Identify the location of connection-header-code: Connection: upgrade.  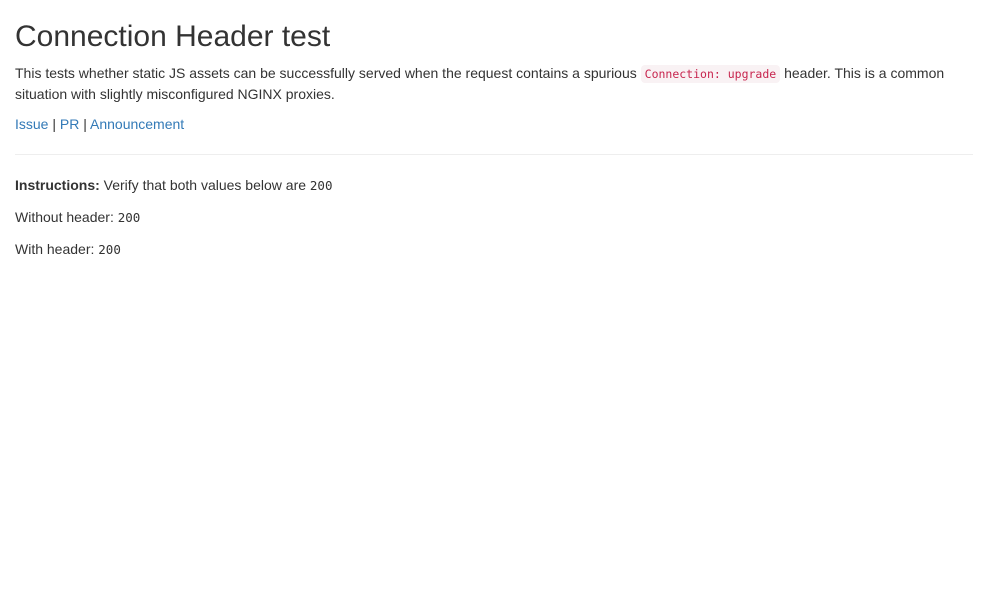
(710, 74).